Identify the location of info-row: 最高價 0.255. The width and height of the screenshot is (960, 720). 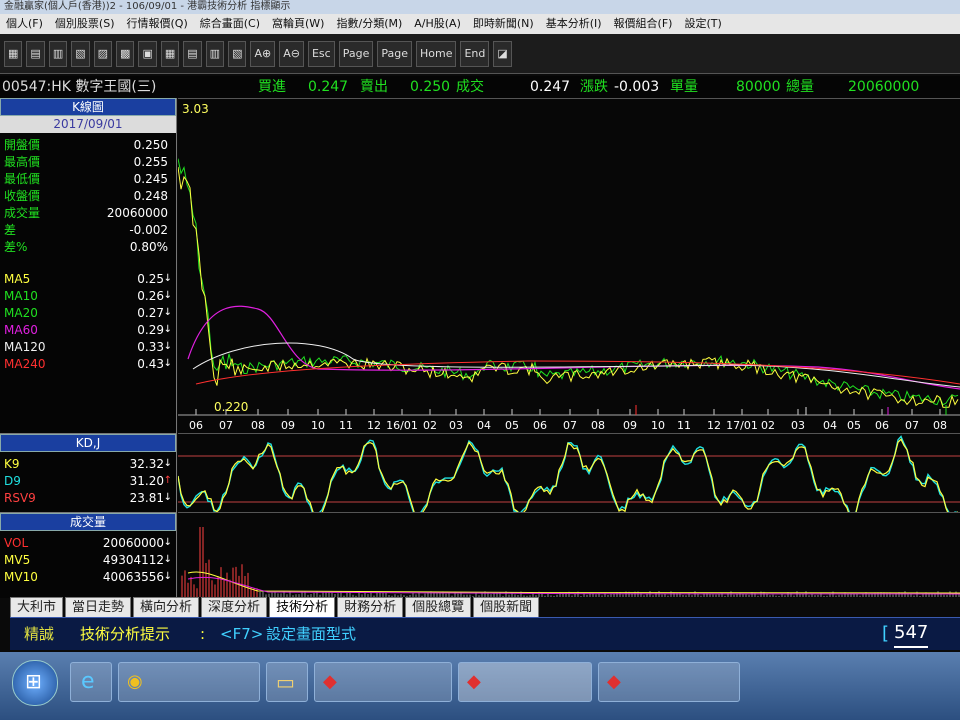
(88, 162).